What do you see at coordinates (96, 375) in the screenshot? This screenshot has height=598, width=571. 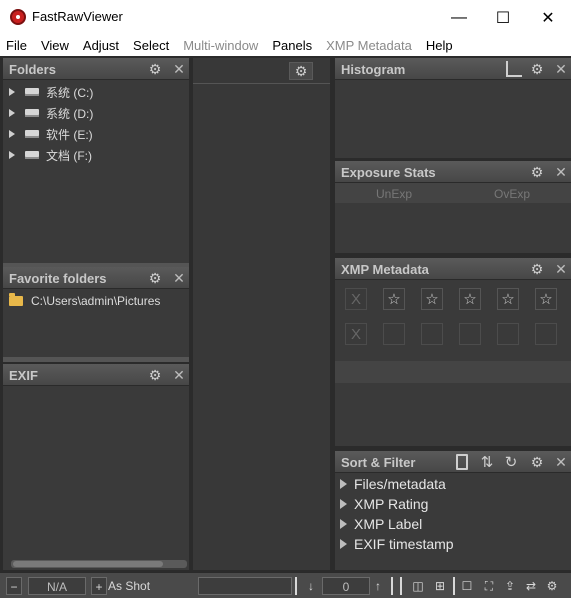 I see `exif-panel-header: EXIF ⚙ ✕` at bounding box center [96, 375].